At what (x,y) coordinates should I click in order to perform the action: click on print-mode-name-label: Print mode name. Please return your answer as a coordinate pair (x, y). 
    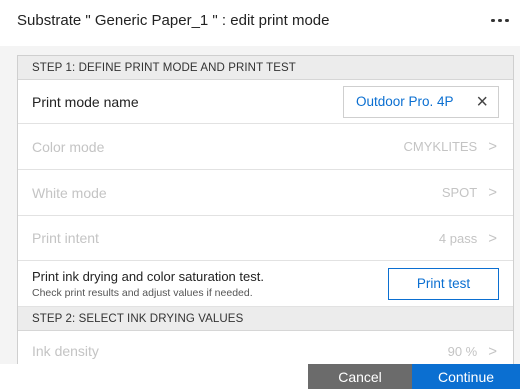
    Looking at the image, I should click on (85, 101).